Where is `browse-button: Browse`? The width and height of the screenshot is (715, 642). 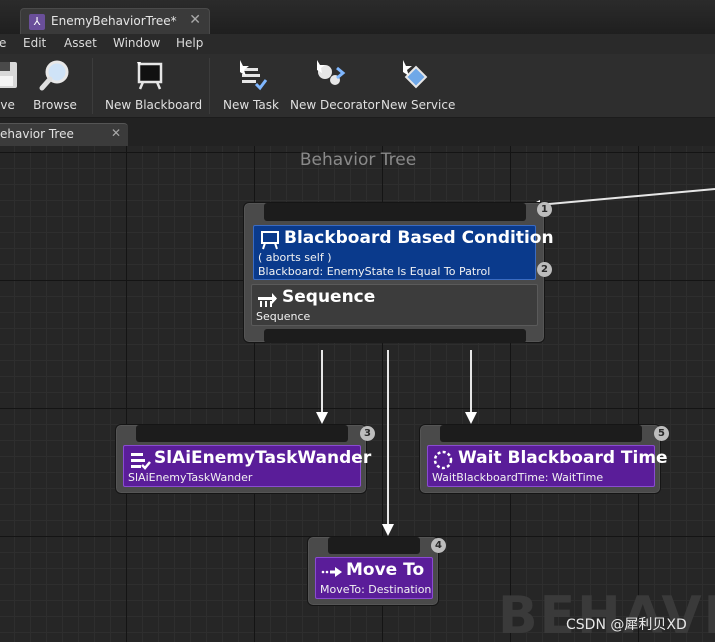
browse-button: Browse is located at coordinates (55, 85).